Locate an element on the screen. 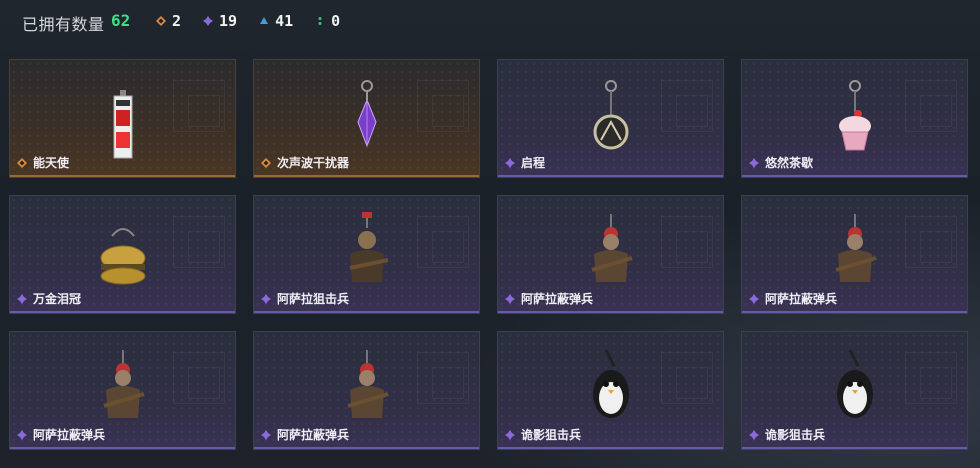 The image size is (980, 468). cupcake-charm-icon is located at coordinates (854, 115).